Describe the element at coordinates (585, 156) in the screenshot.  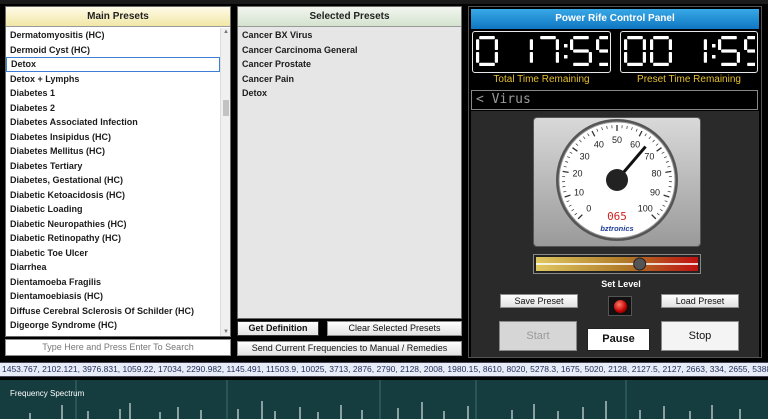
I see `gauge-tick-label: 30` at that location.